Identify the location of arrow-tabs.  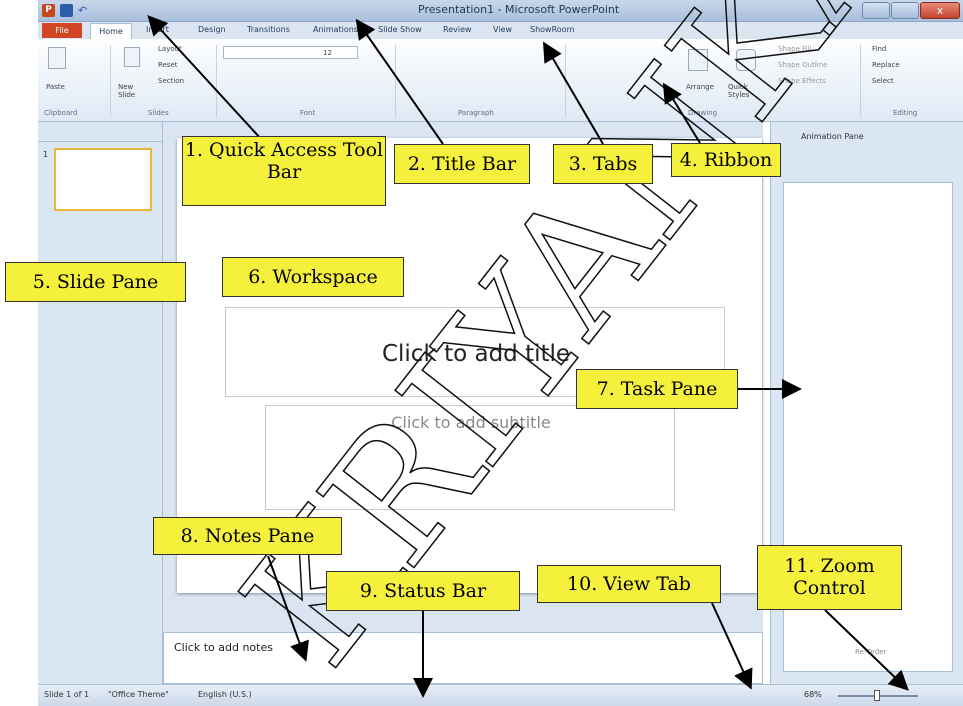
(573, 93).